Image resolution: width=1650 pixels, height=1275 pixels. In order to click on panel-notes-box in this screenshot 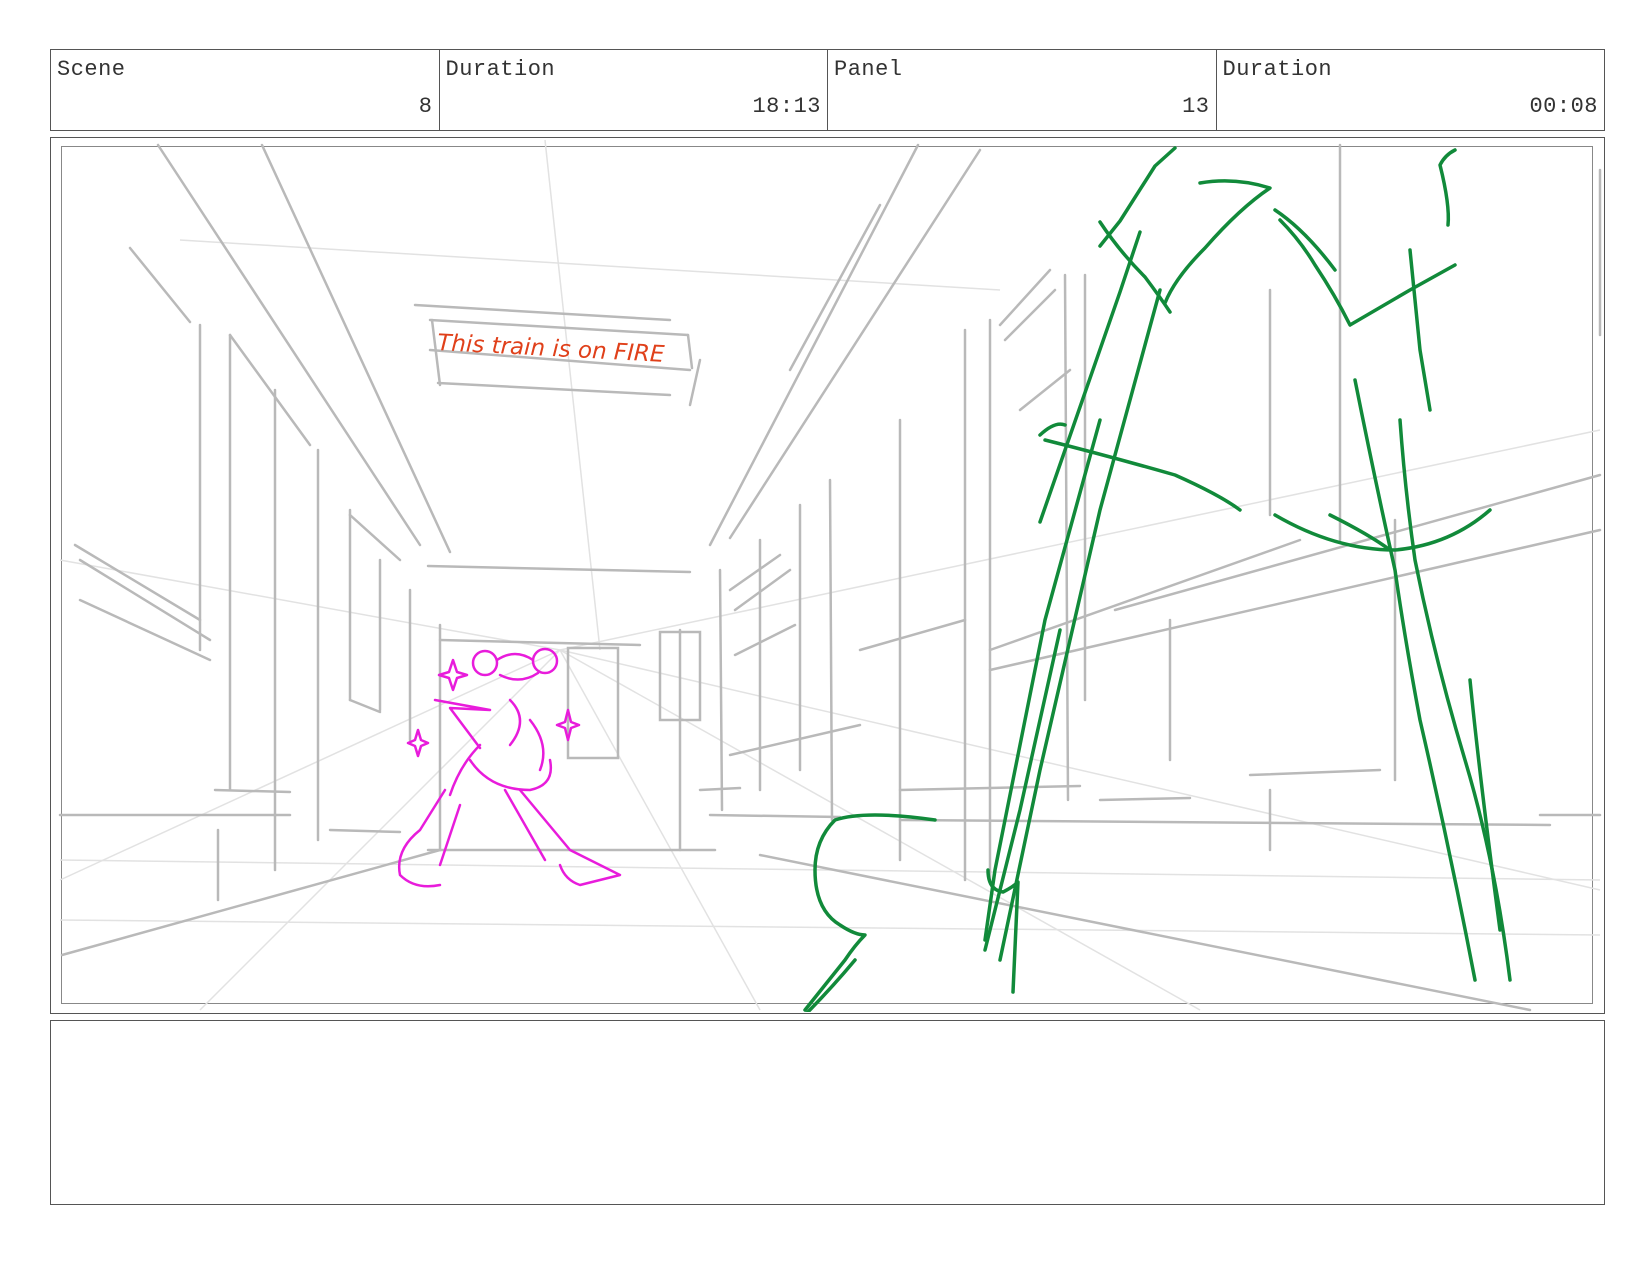, I will do `click(827, 1112)`.